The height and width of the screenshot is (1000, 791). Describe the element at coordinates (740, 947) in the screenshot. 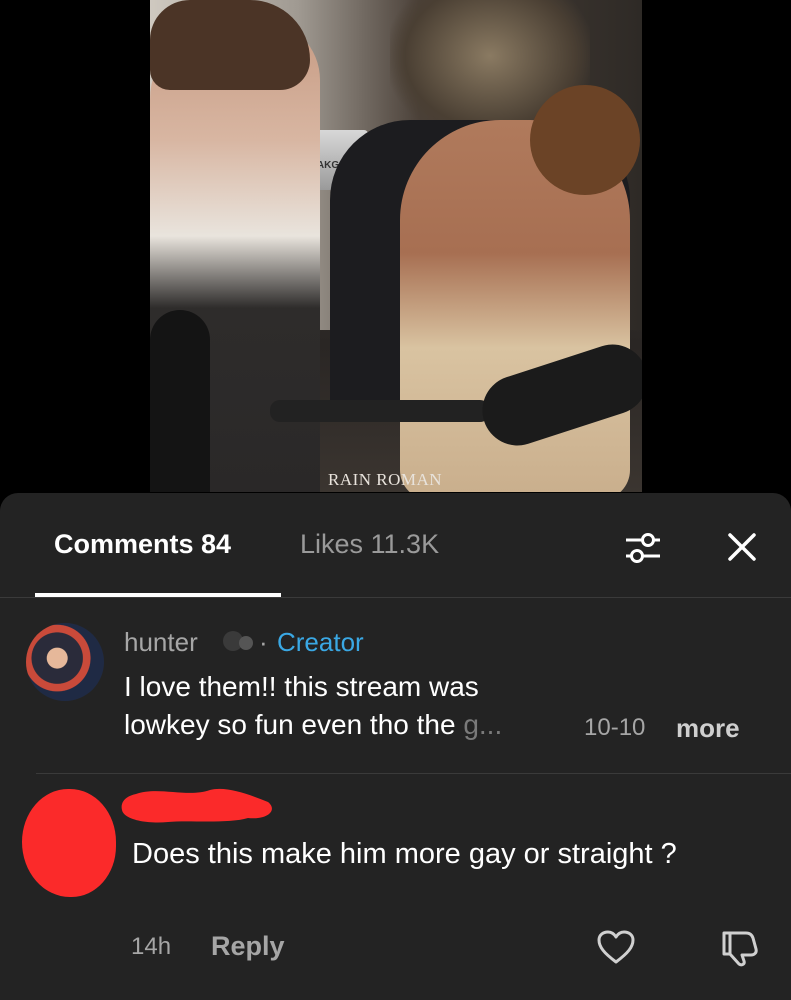

I see `thumbs-down-icon` at that location.